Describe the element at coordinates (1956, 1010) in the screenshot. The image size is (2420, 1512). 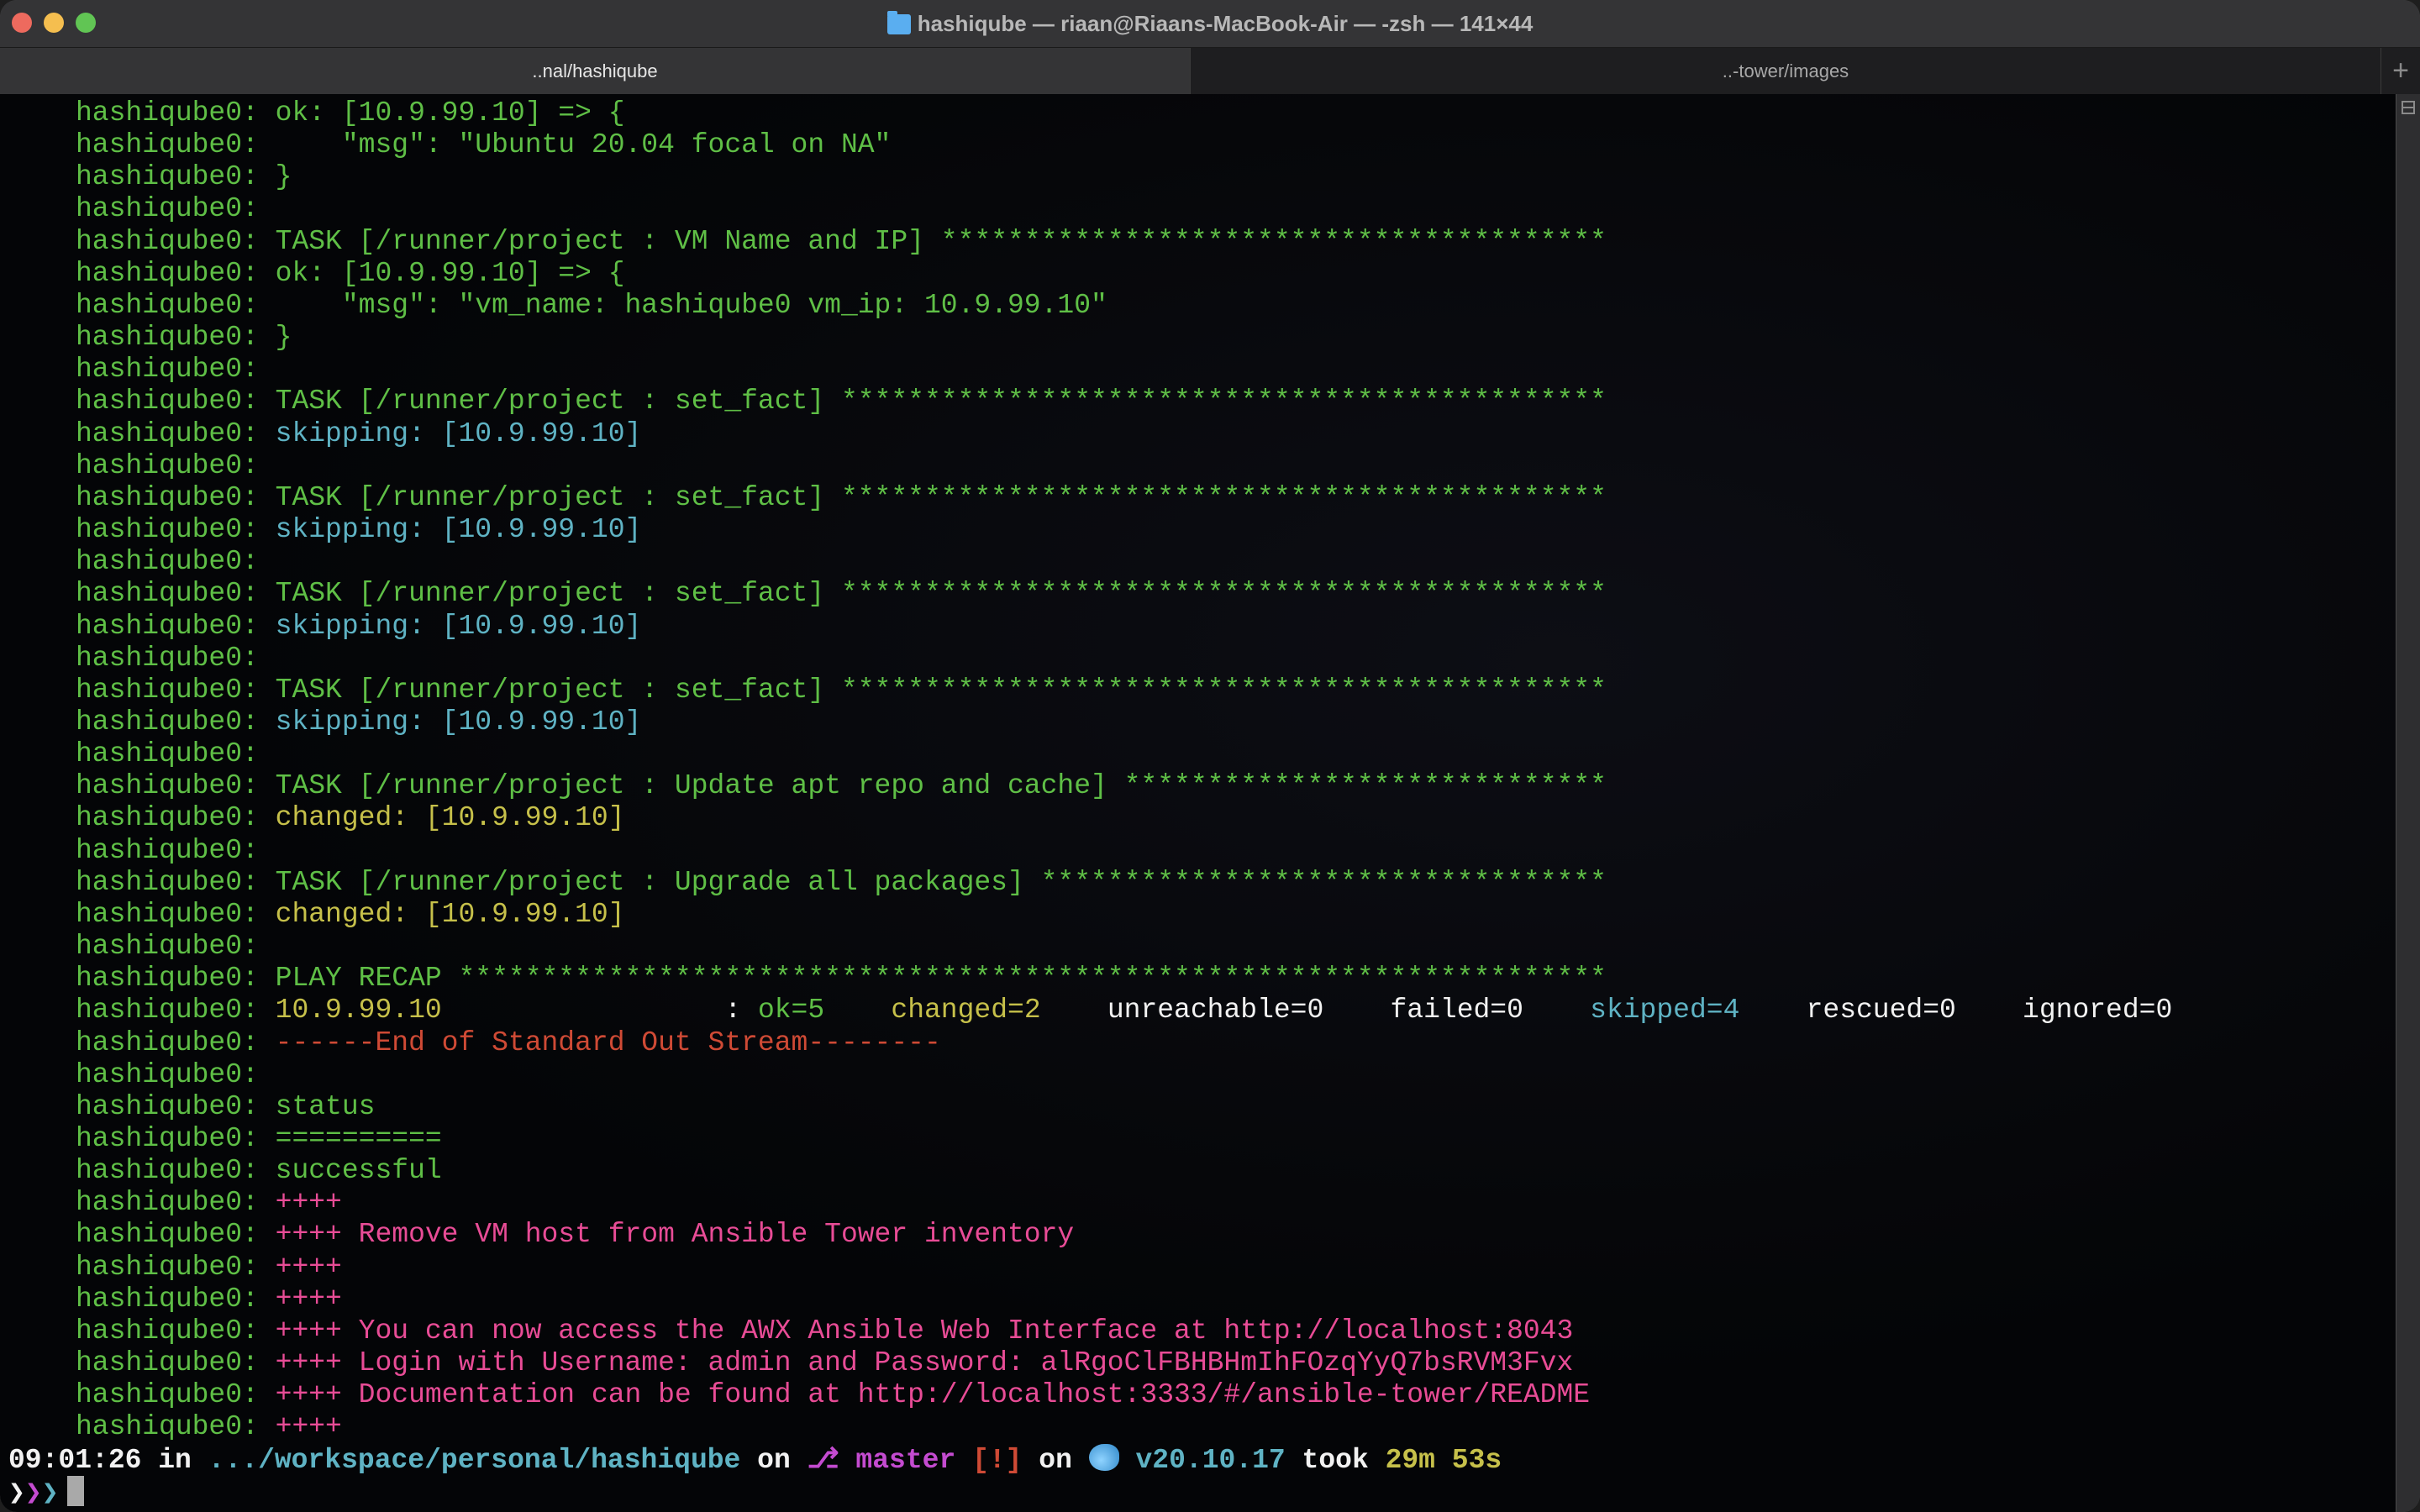
I see `line-text: rescued=0 ignored=0` at that location.